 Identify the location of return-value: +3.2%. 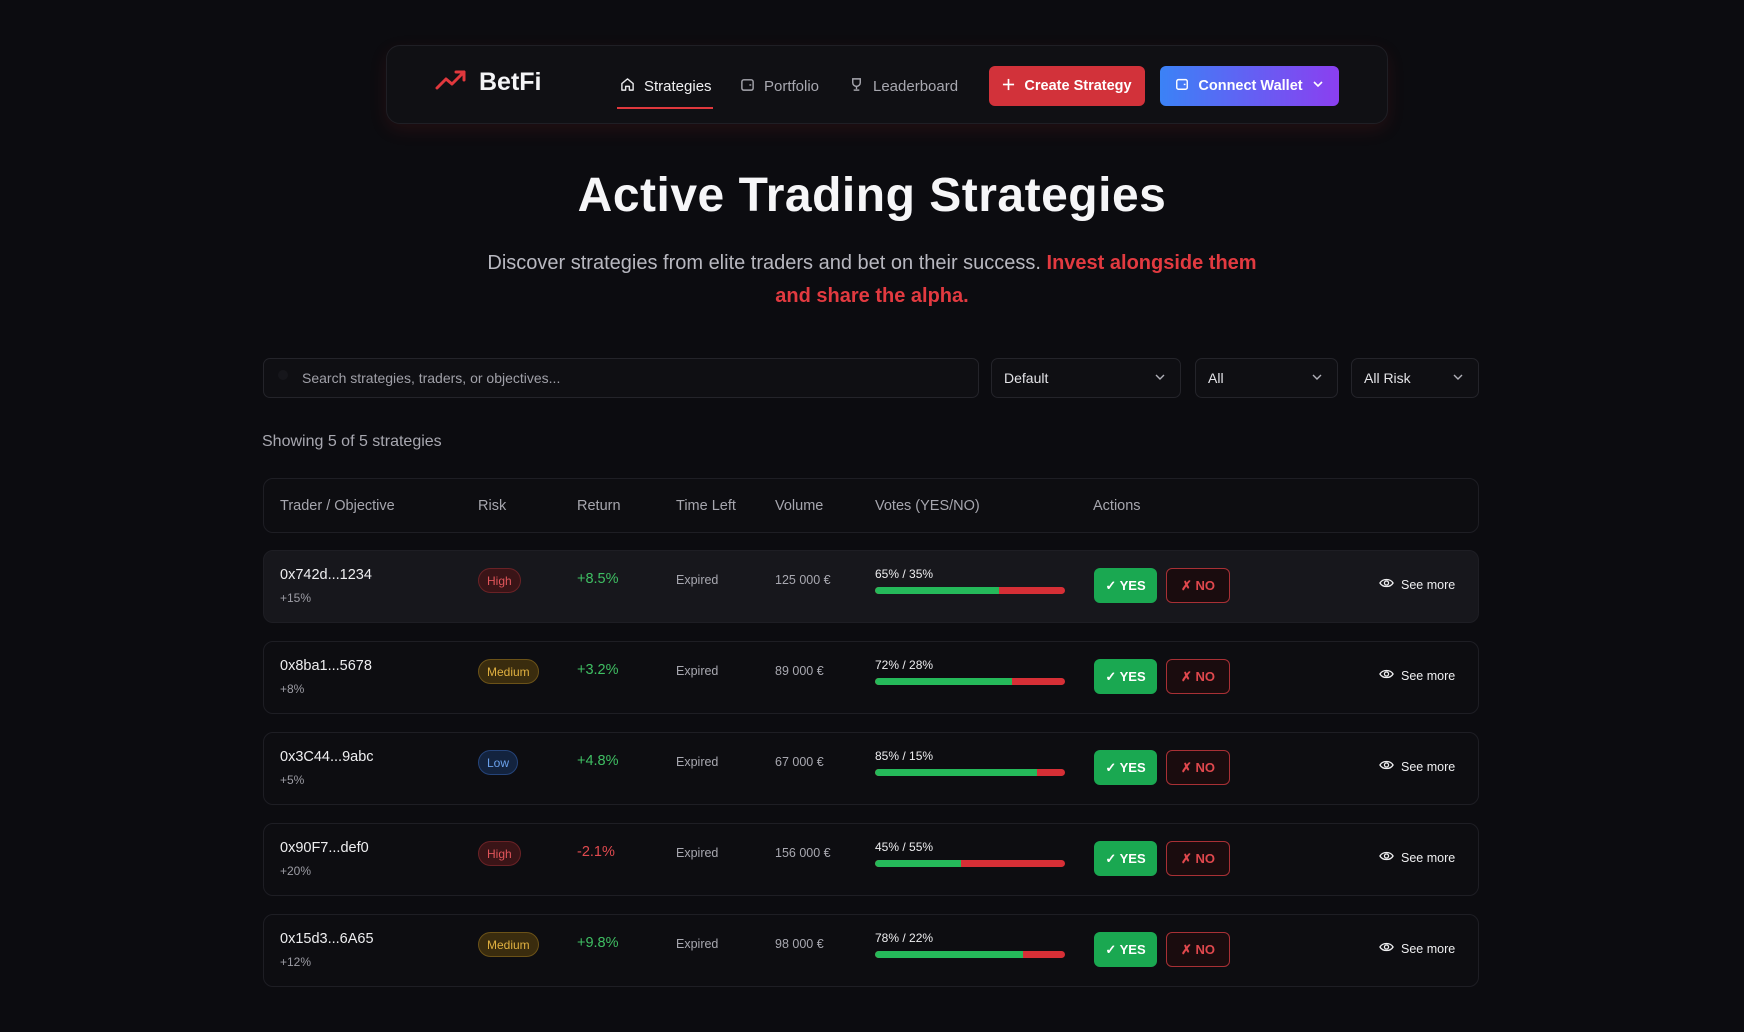
(598, 670).